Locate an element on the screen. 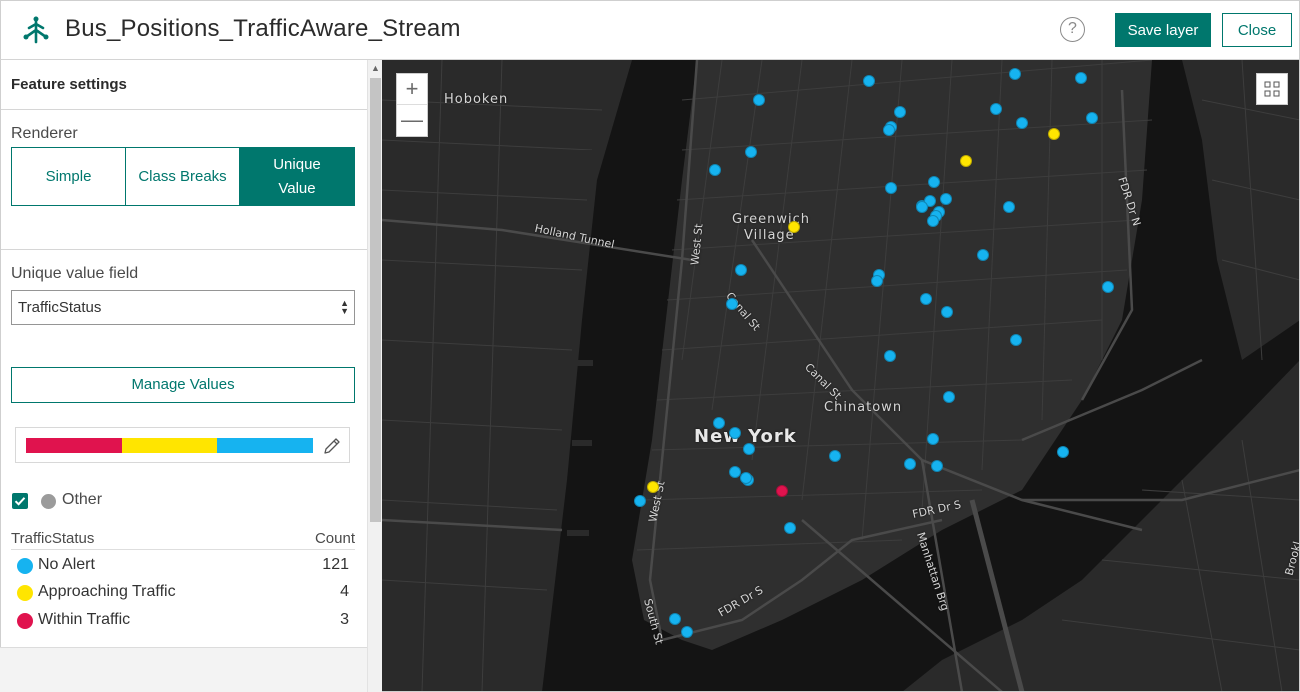  help-icon: ? is located at coordinates (1072, 29).